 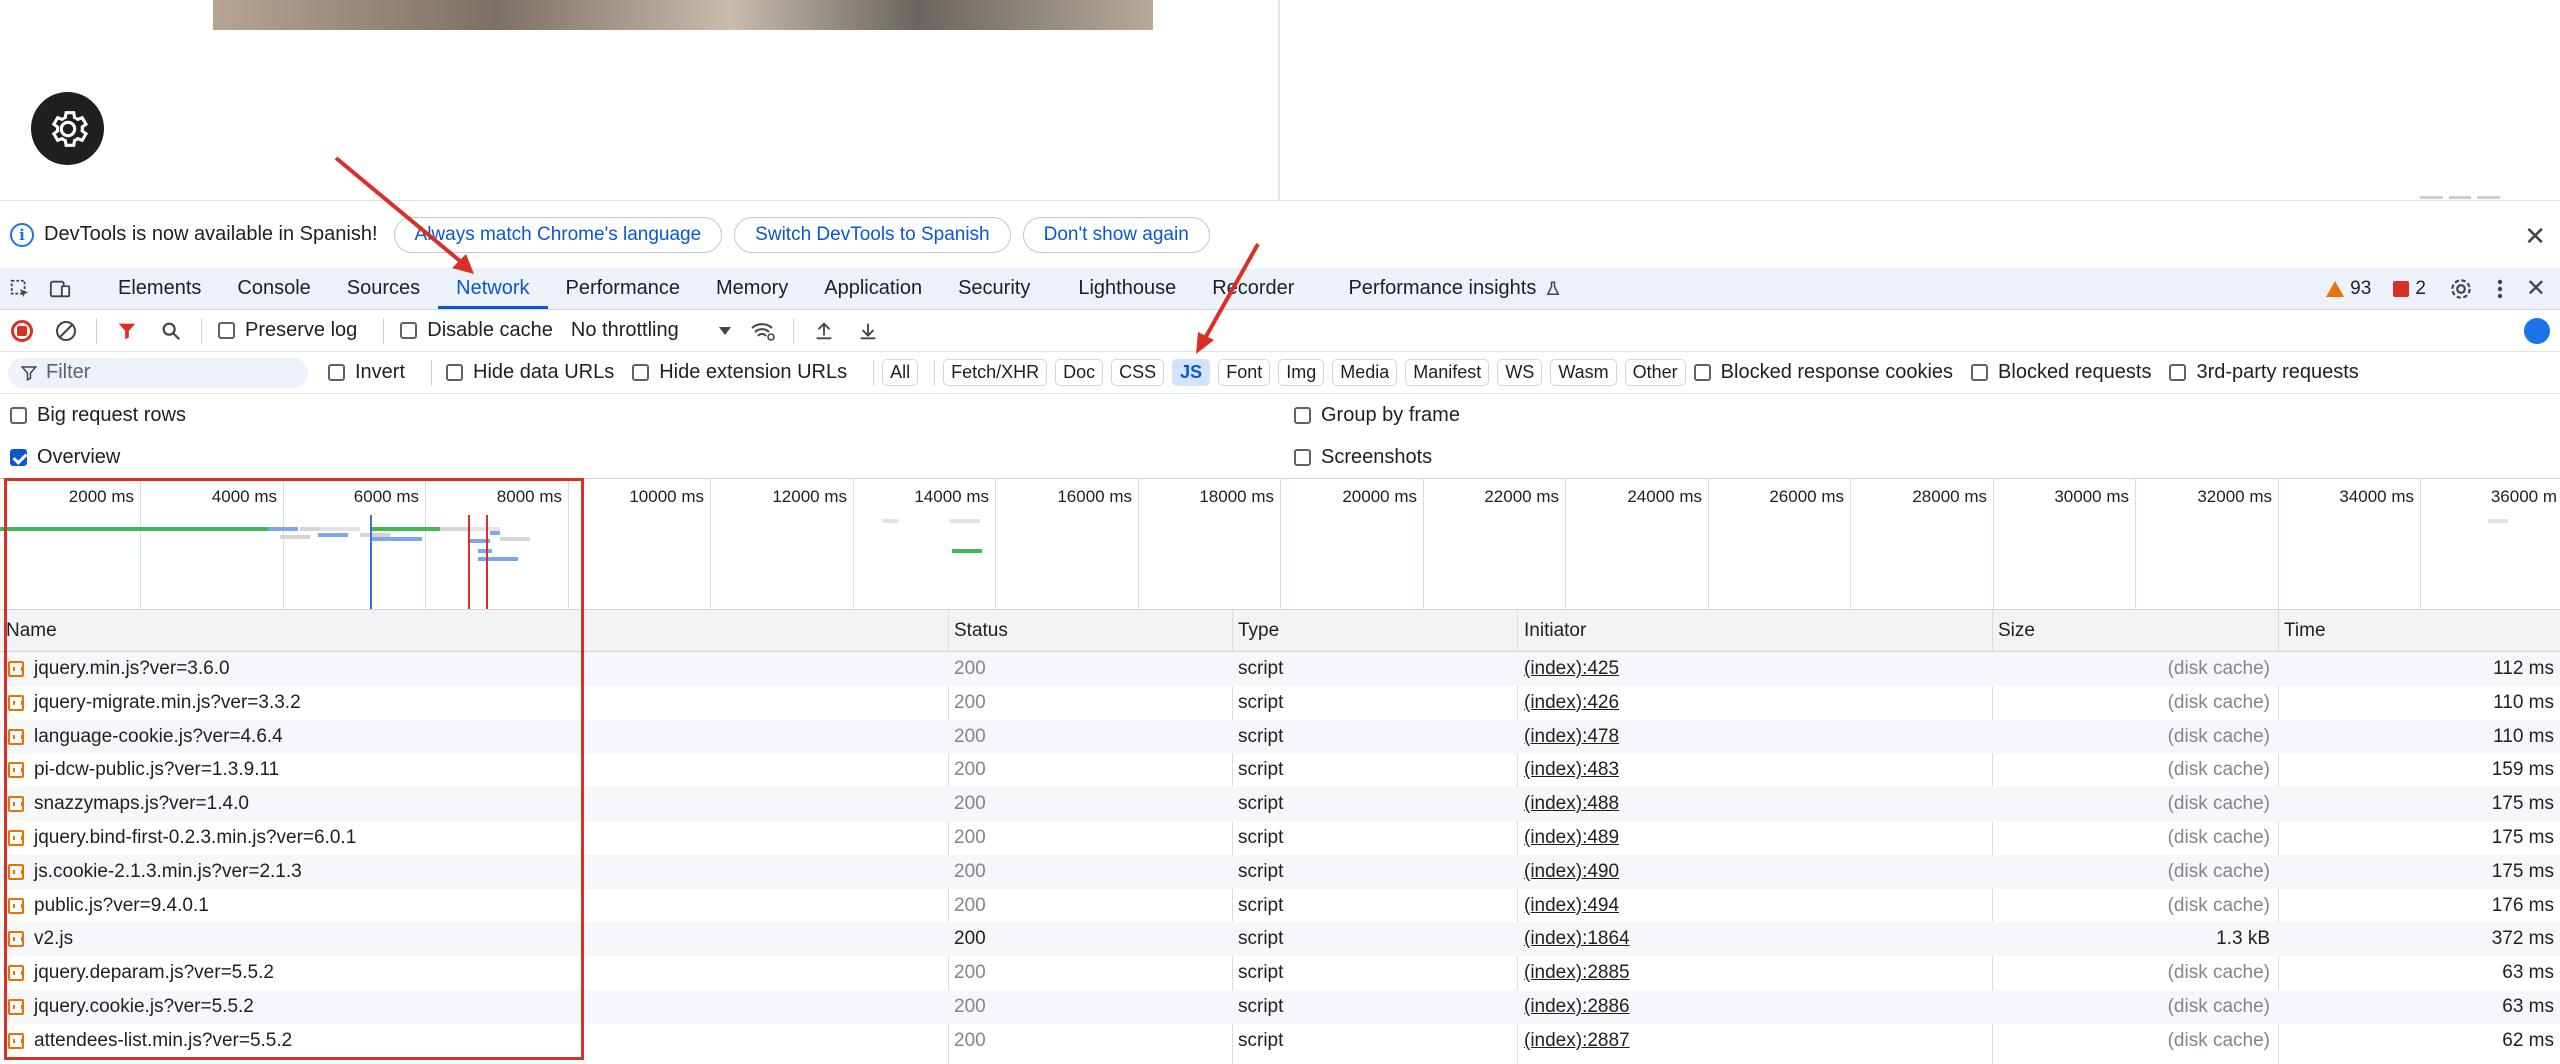 I want to click on column-header-type: Type, so click(x=1258, y=631).